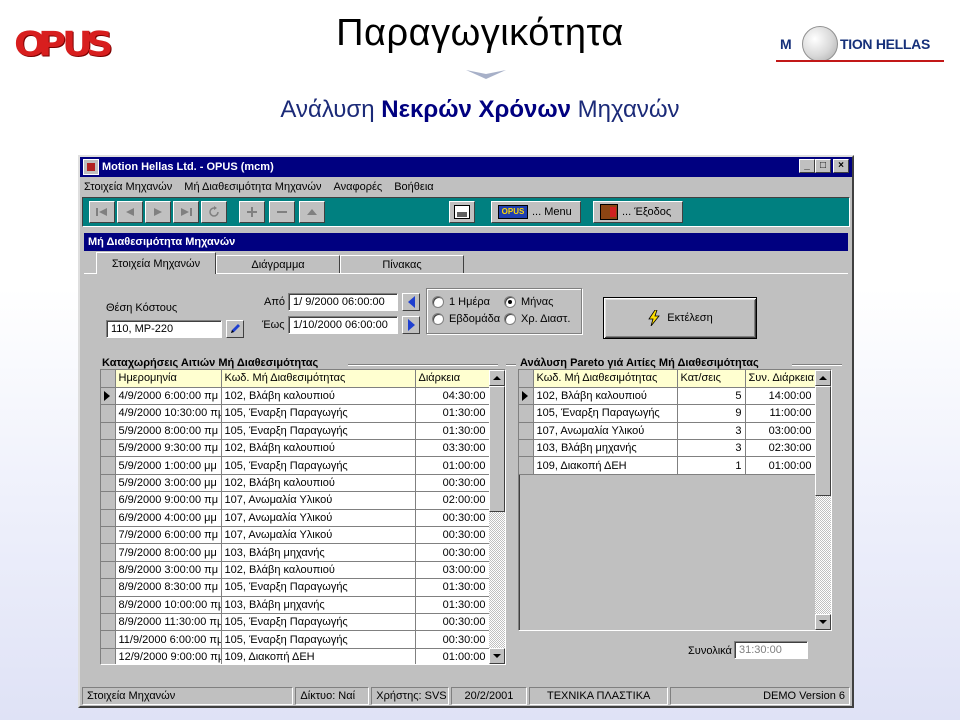 This screenshot has width=960, height=720. Describe the element at coordinates (711, 465) in the screenshot. I see `table-cell: 1` at that location.